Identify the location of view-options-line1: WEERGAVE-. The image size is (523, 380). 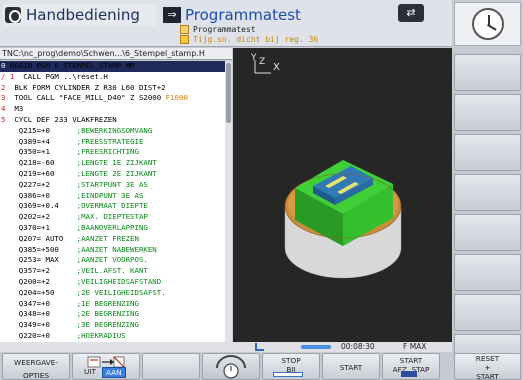
(36, 362).